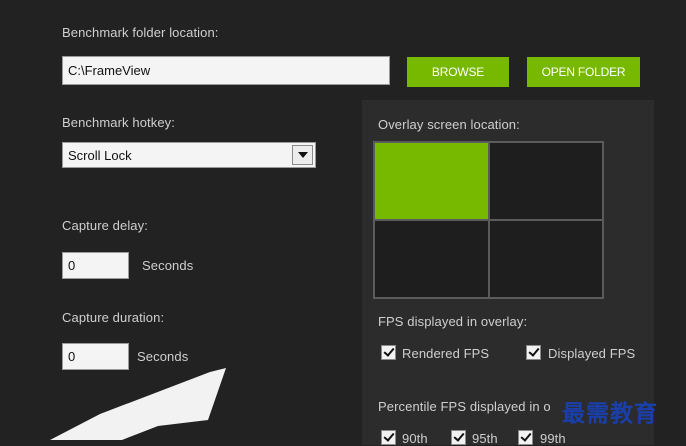 The image size is (686, 446). Describe the element at coordinates (138, 404) in the screenshot. I see `arrow-shape-icon` at that location.